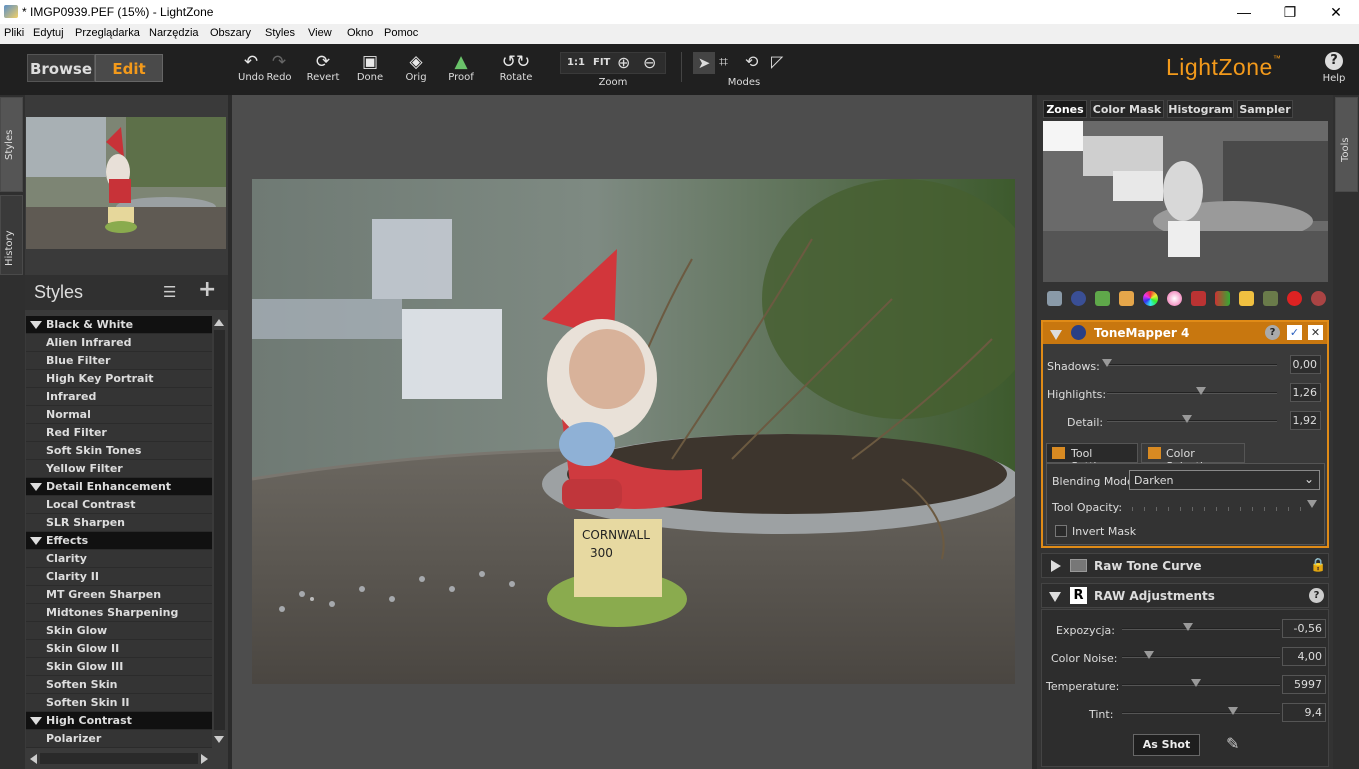  Describe the element at coordinates (1246, 298) in the screenshot. I see `noise-reduction-icon` at that location.